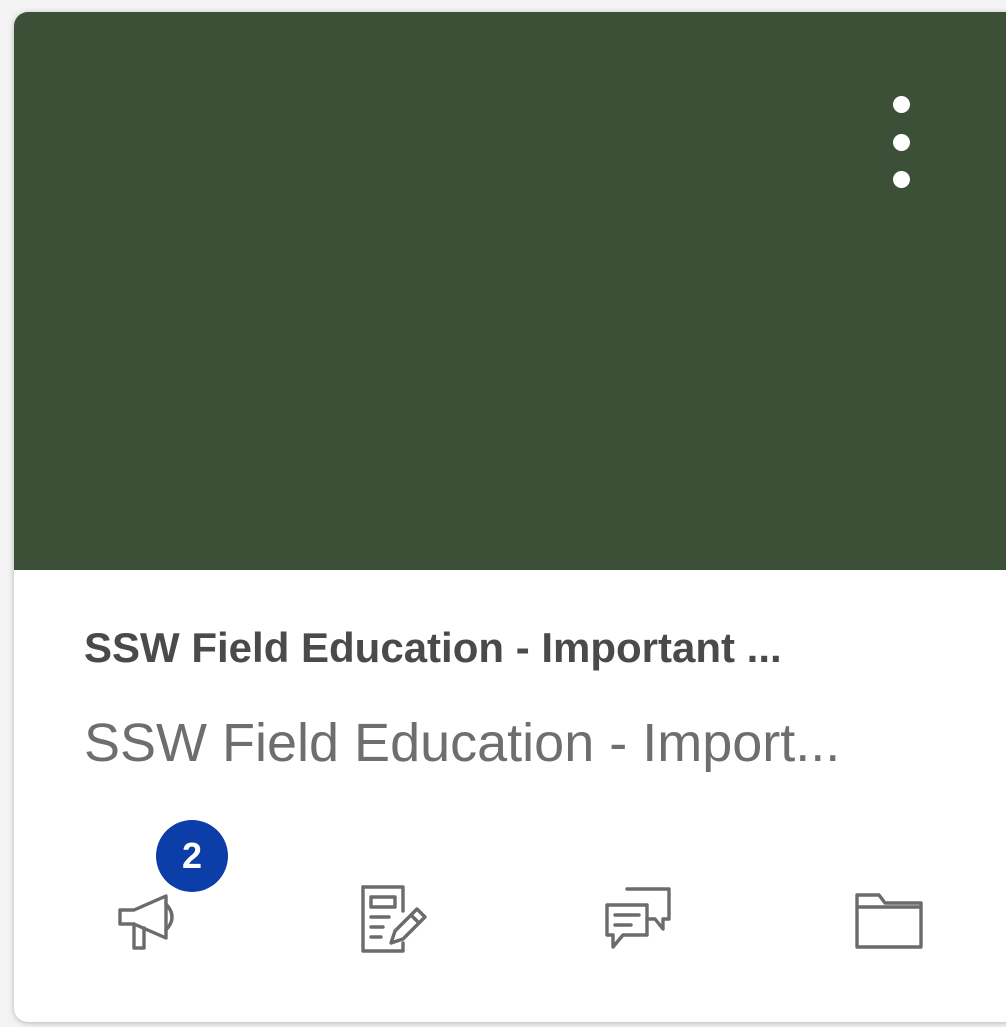  Describe the element at coordinates (901, 142) in the screenshot. I see `kebab-menu-icon` at that location.